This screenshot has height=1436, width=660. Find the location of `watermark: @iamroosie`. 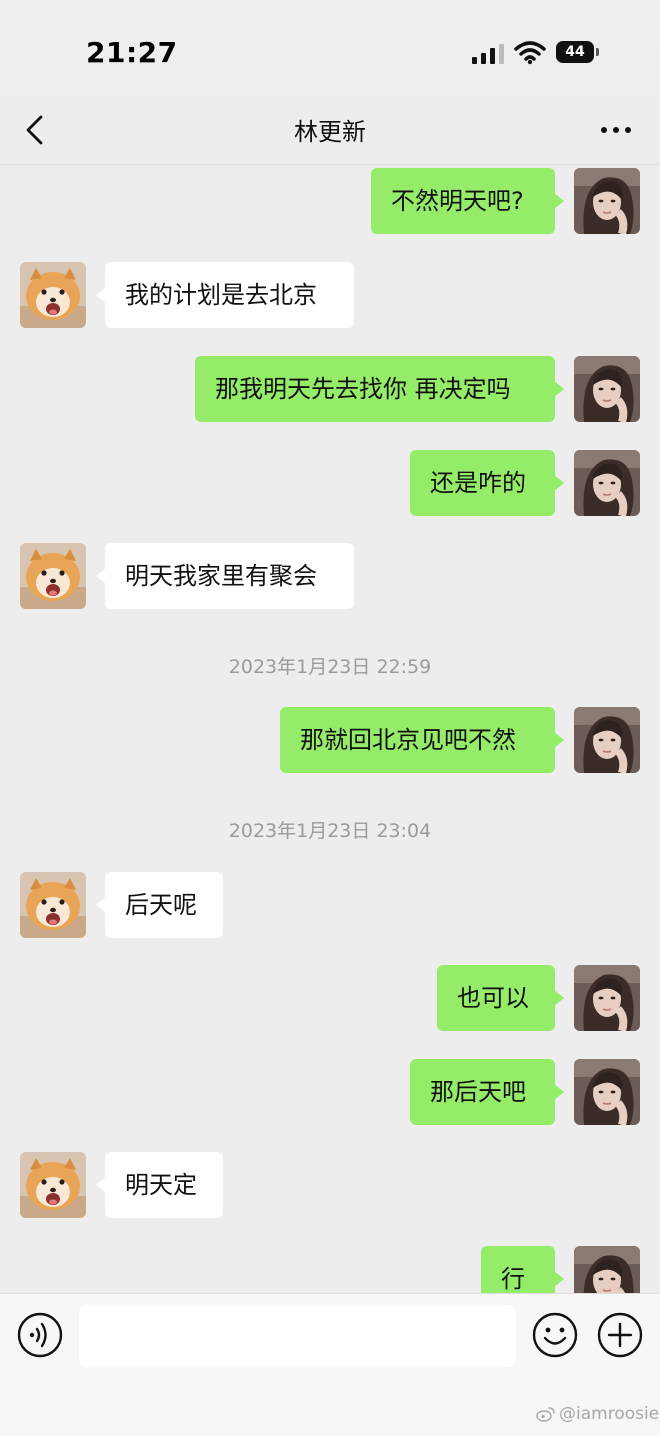

watermark: @iamroosie is located at coordinates (597, 1414).